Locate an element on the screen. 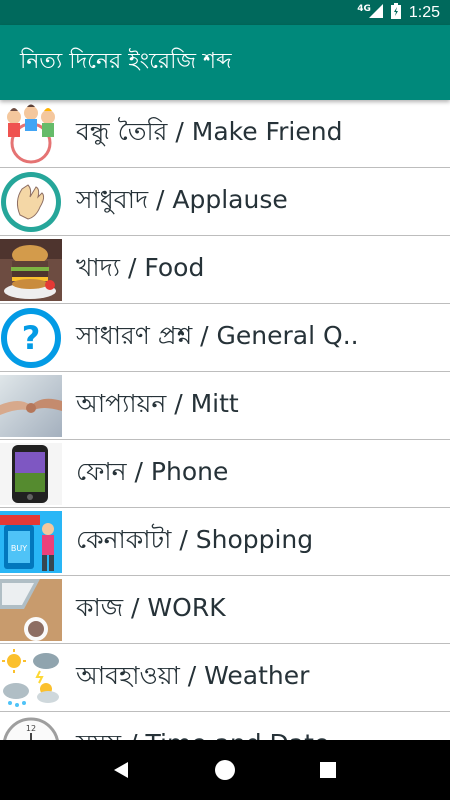  item-label: কাজ / WORK is located at coordinates (151, 607).